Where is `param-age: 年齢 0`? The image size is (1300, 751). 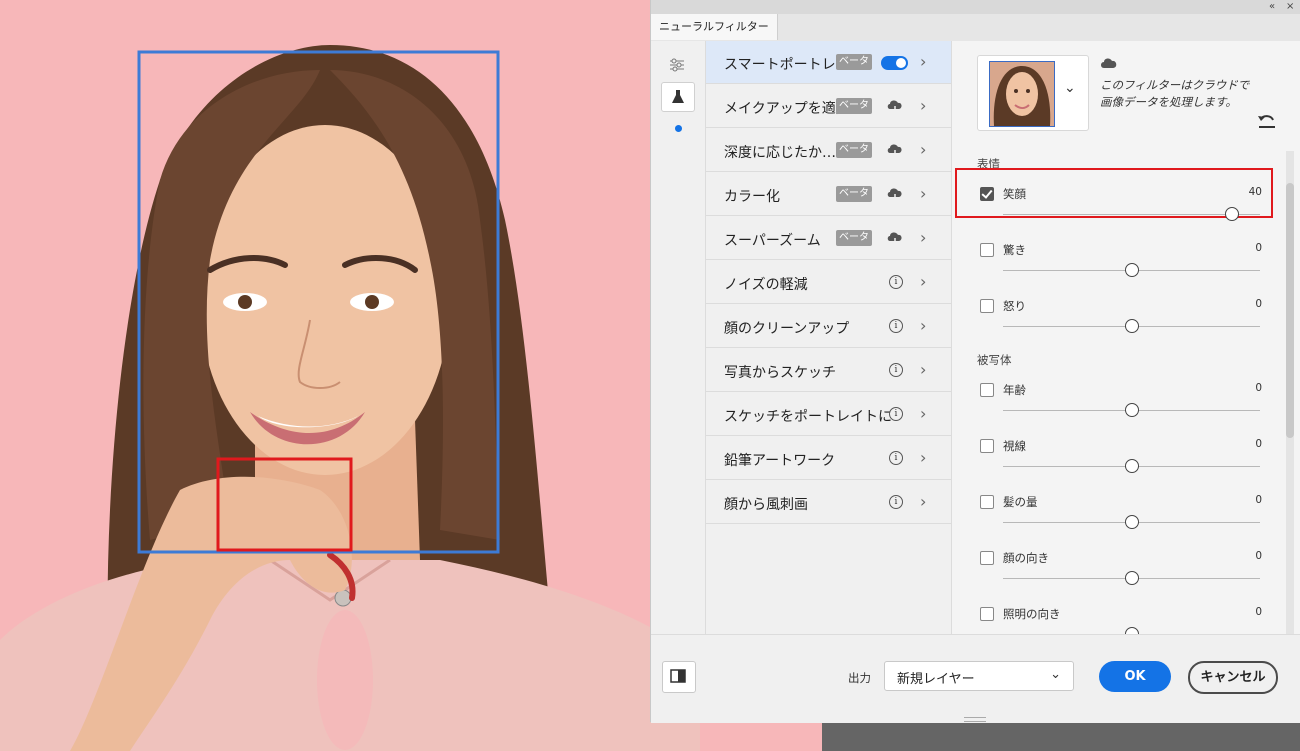 param-age: 年齢 0 is located at coordinates (1119, 402).